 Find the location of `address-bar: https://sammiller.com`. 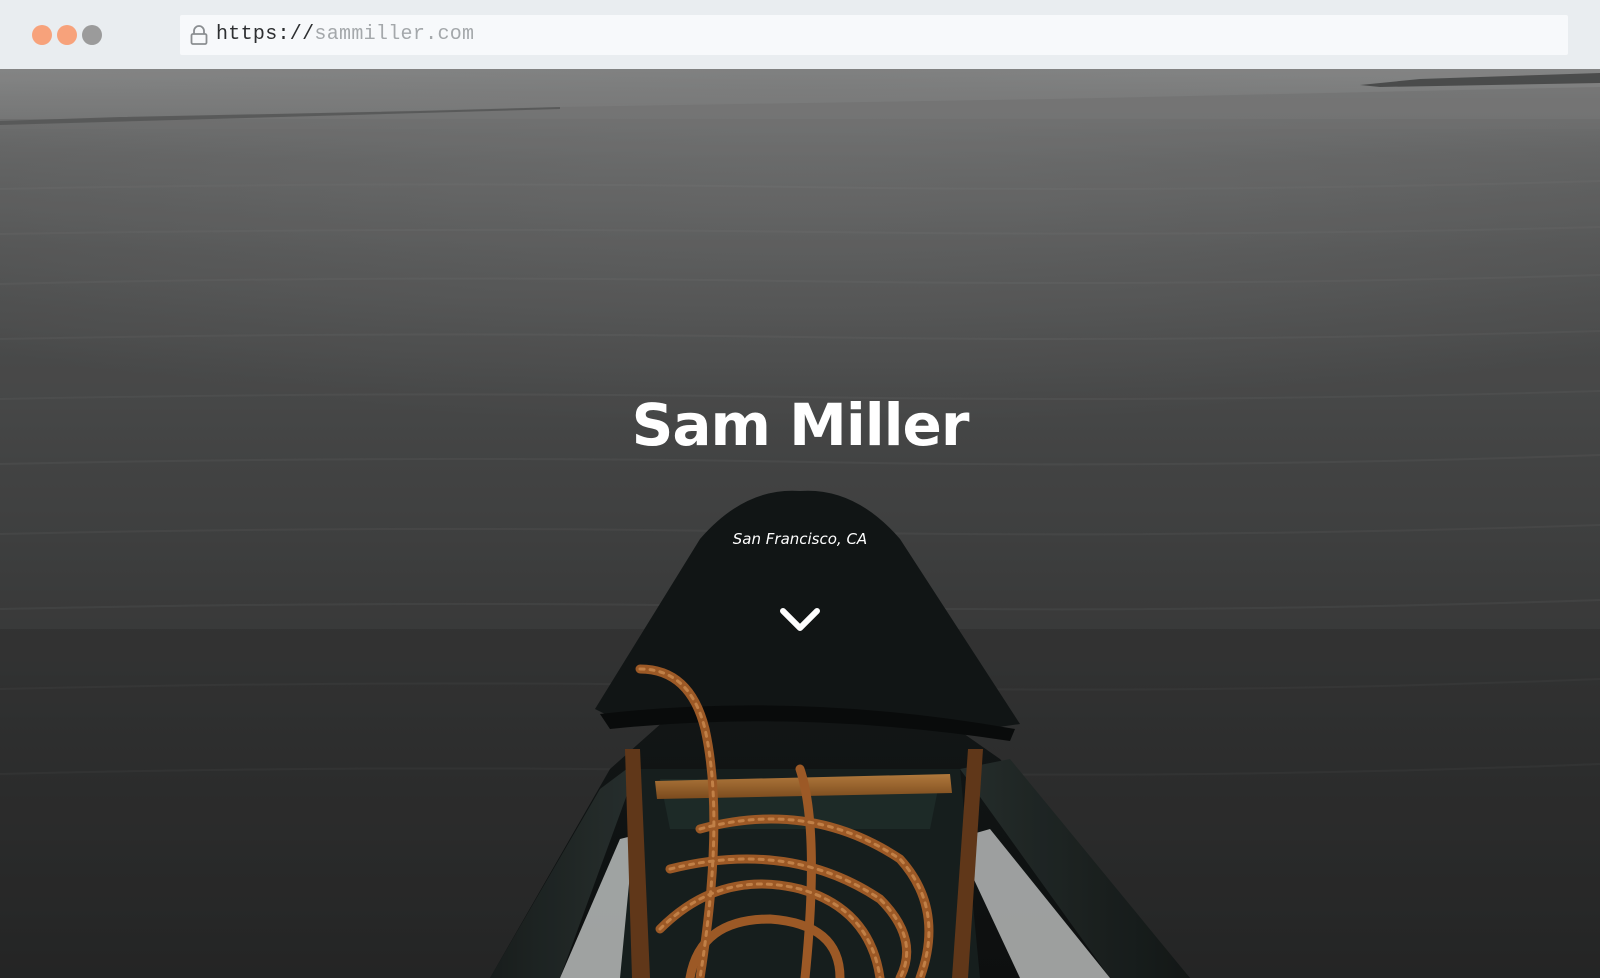

address-bar: https://sammiller.com is located at coordinates (874, 35).